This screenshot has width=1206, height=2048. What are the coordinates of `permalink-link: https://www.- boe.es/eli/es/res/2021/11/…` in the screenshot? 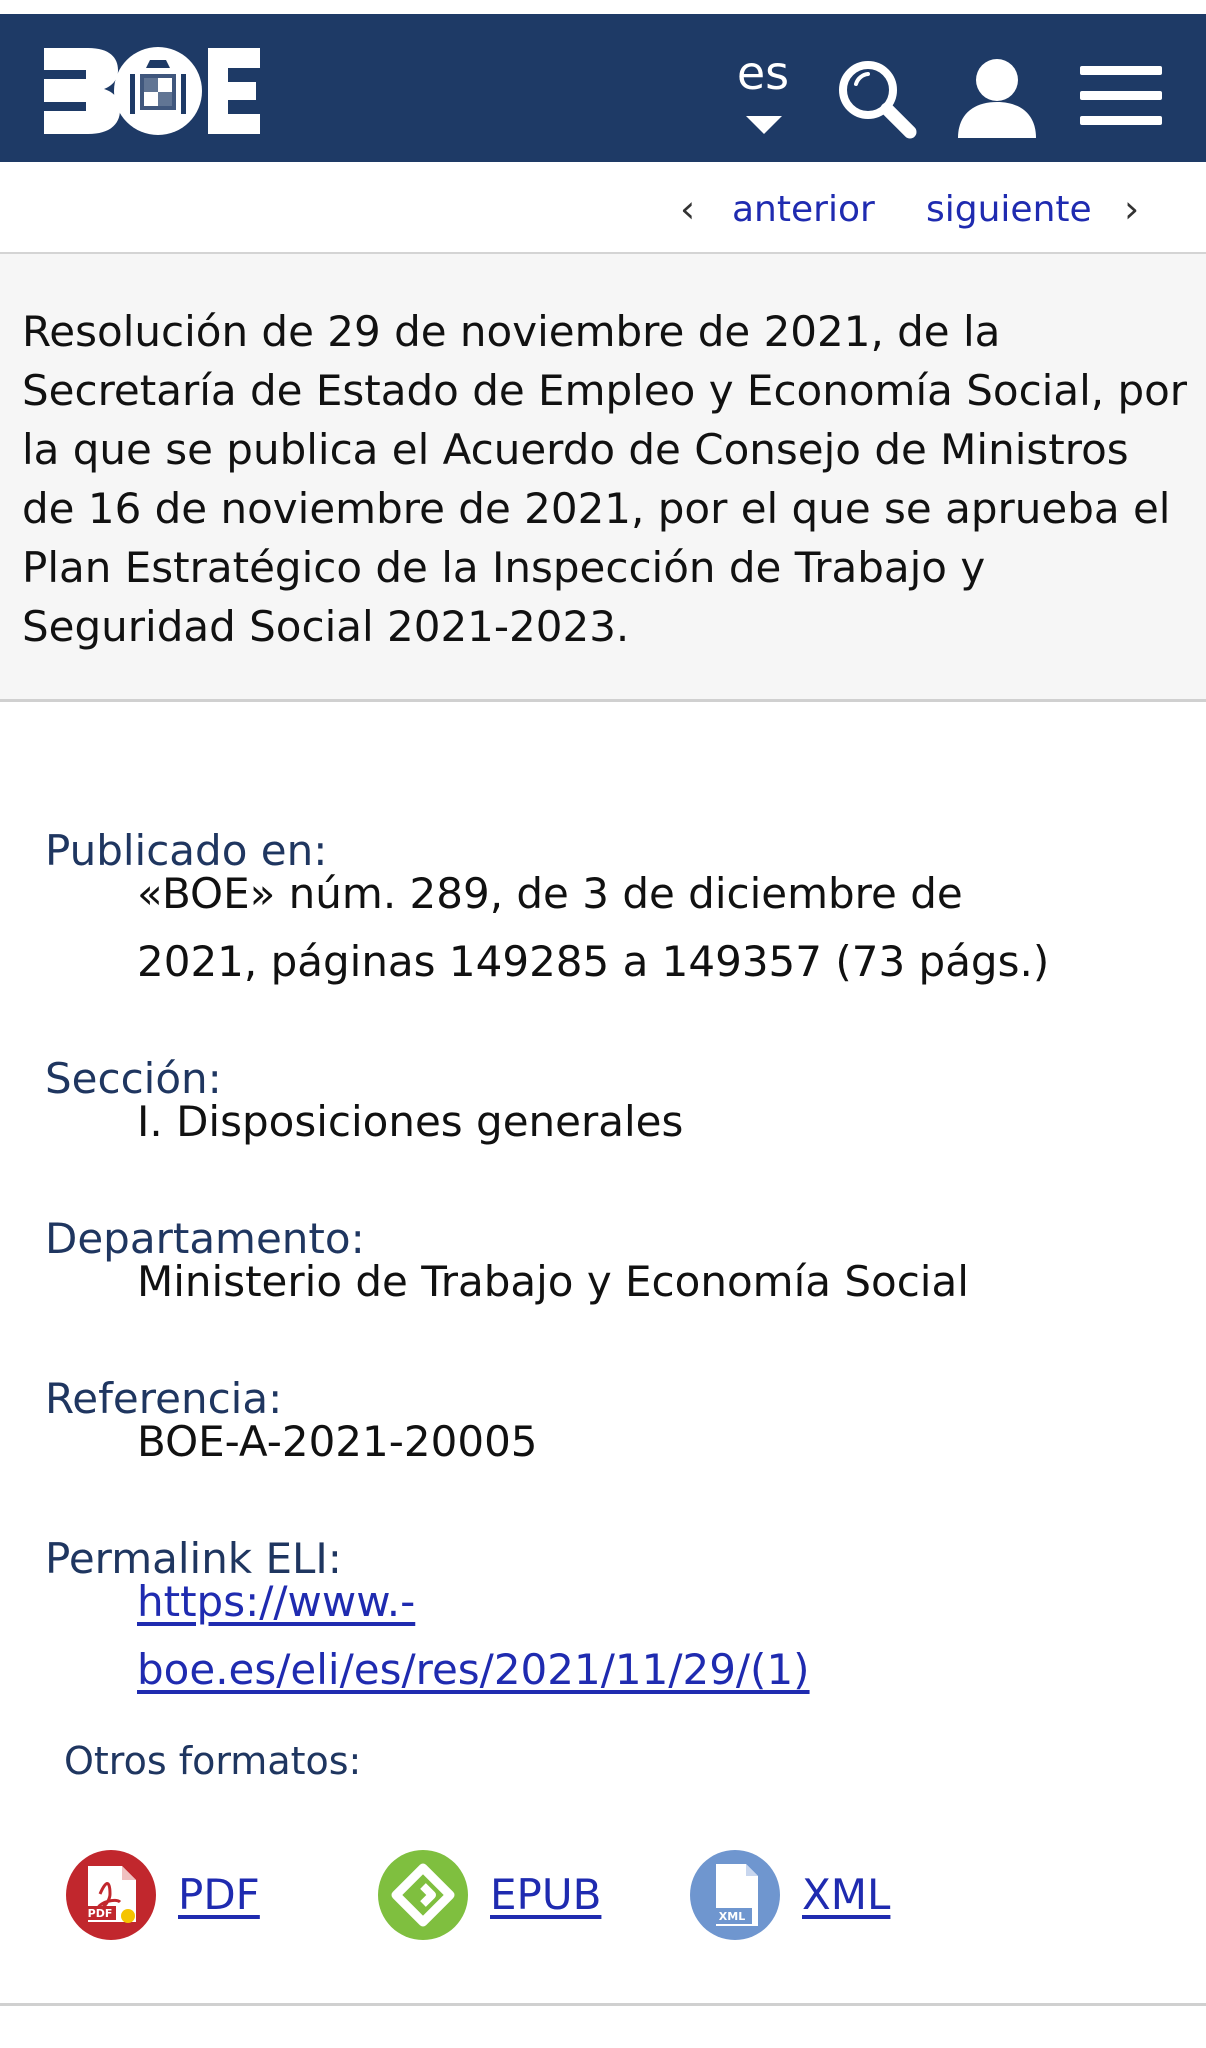 It's located at (473, 1635).